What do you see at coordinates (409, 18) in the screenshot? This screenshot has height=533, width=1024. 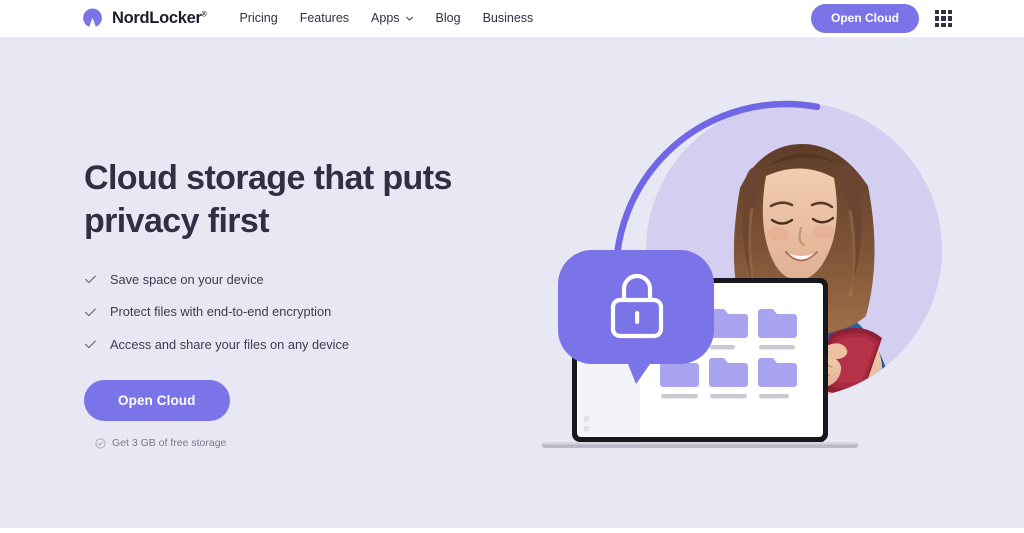 I see `chevron-down-icon` at bounding box center [409, 18].